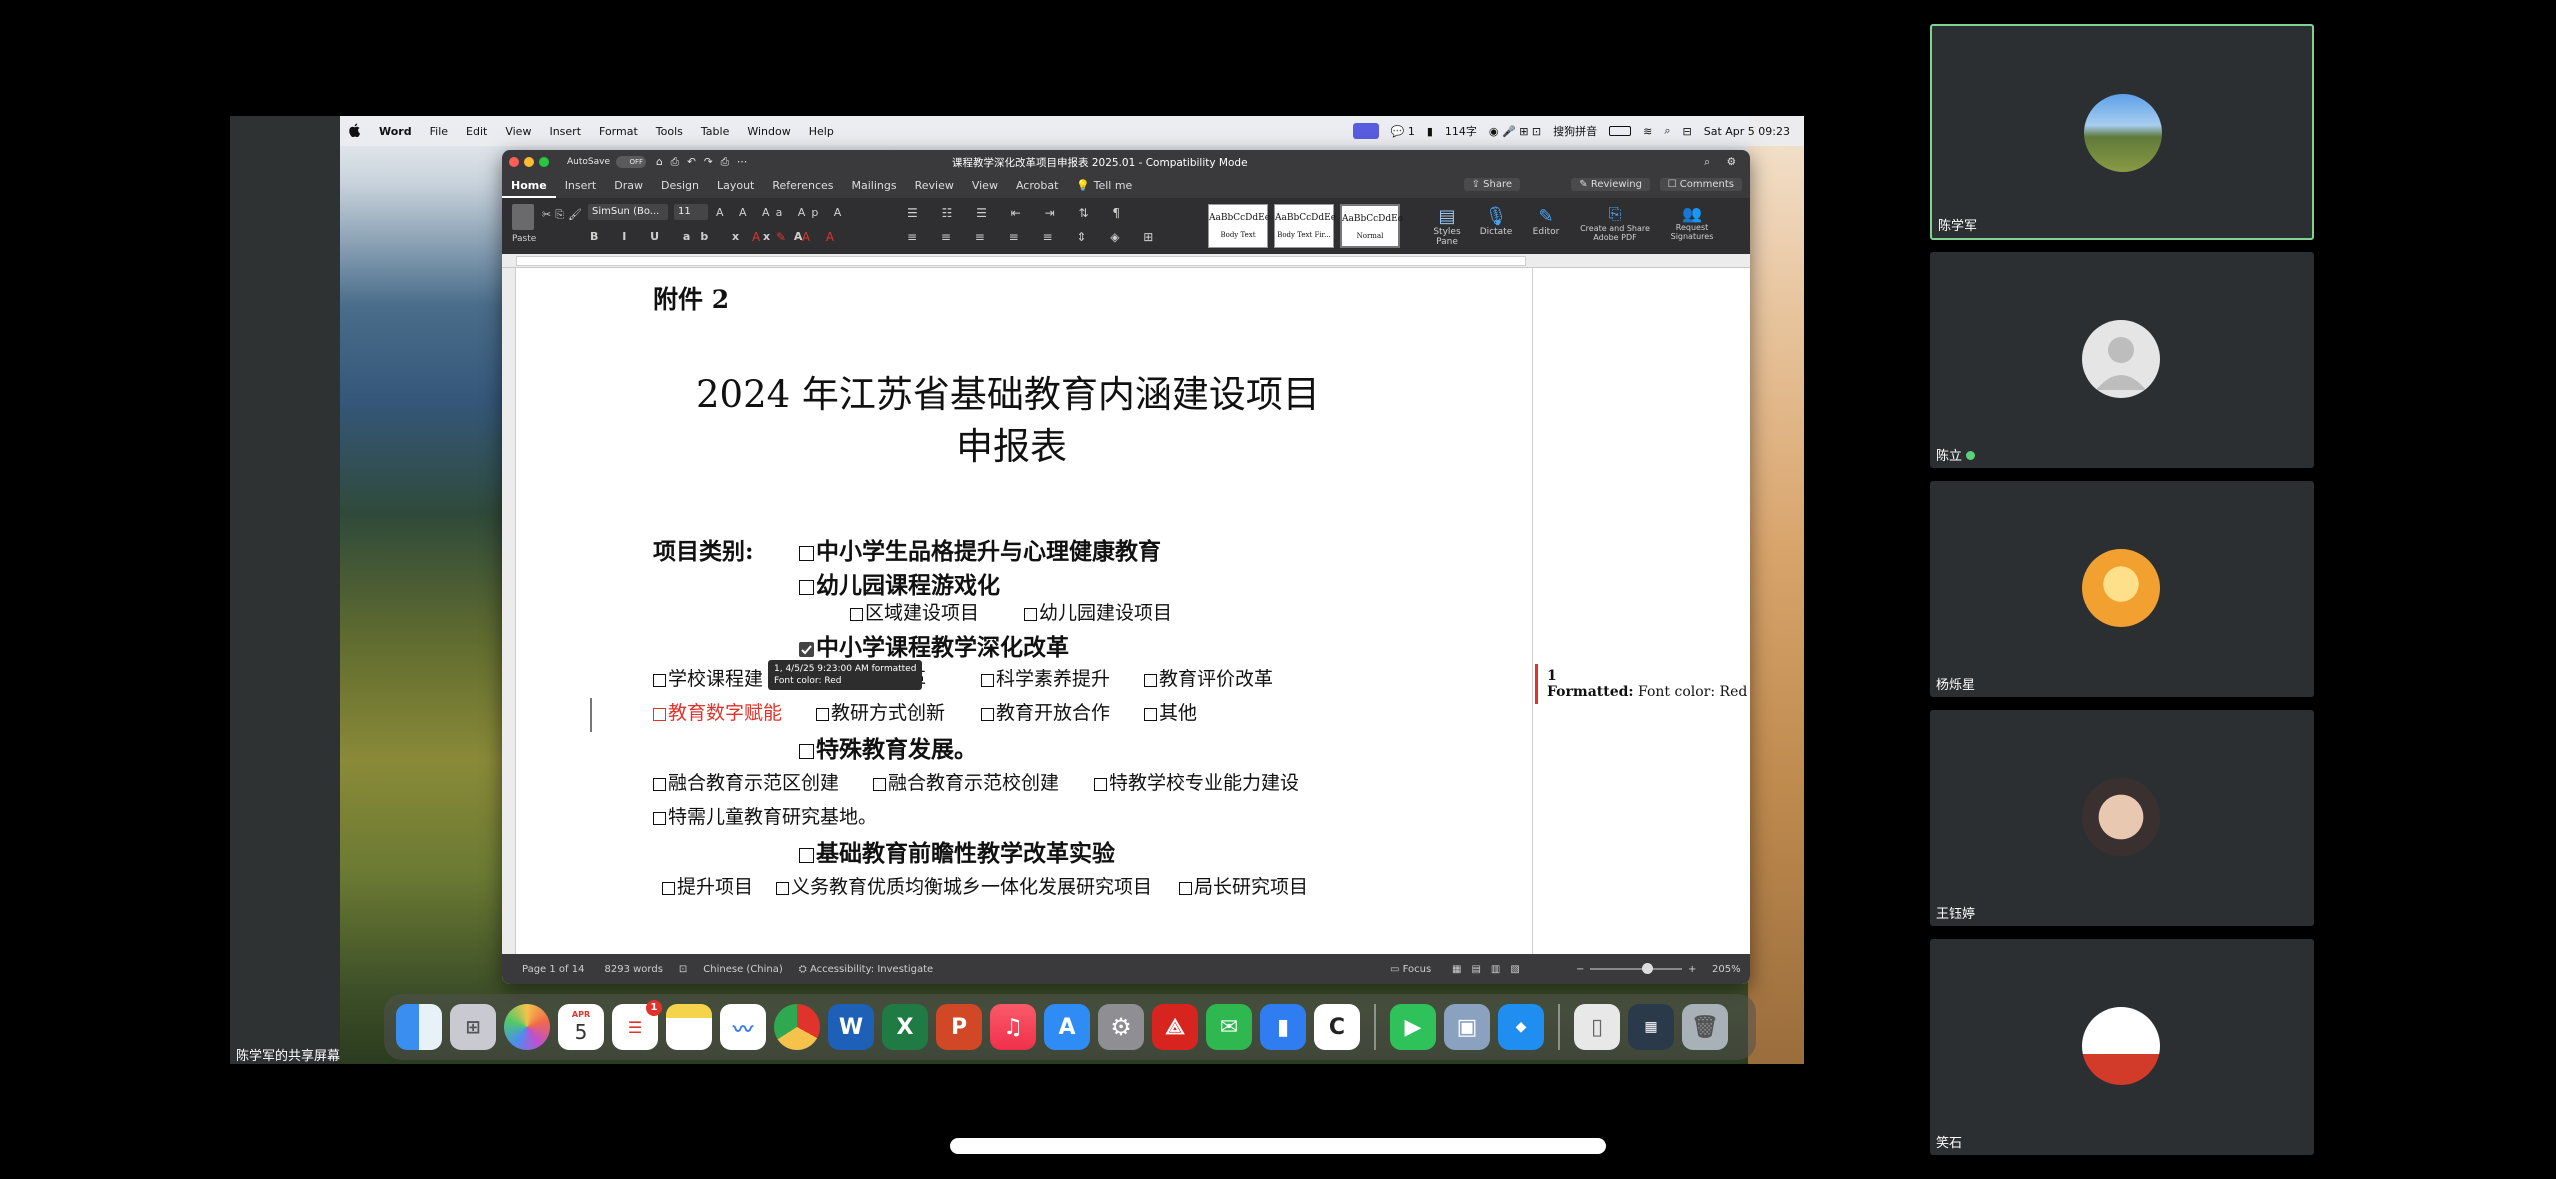  I want to click on photos-icon, so click(527, 1027).